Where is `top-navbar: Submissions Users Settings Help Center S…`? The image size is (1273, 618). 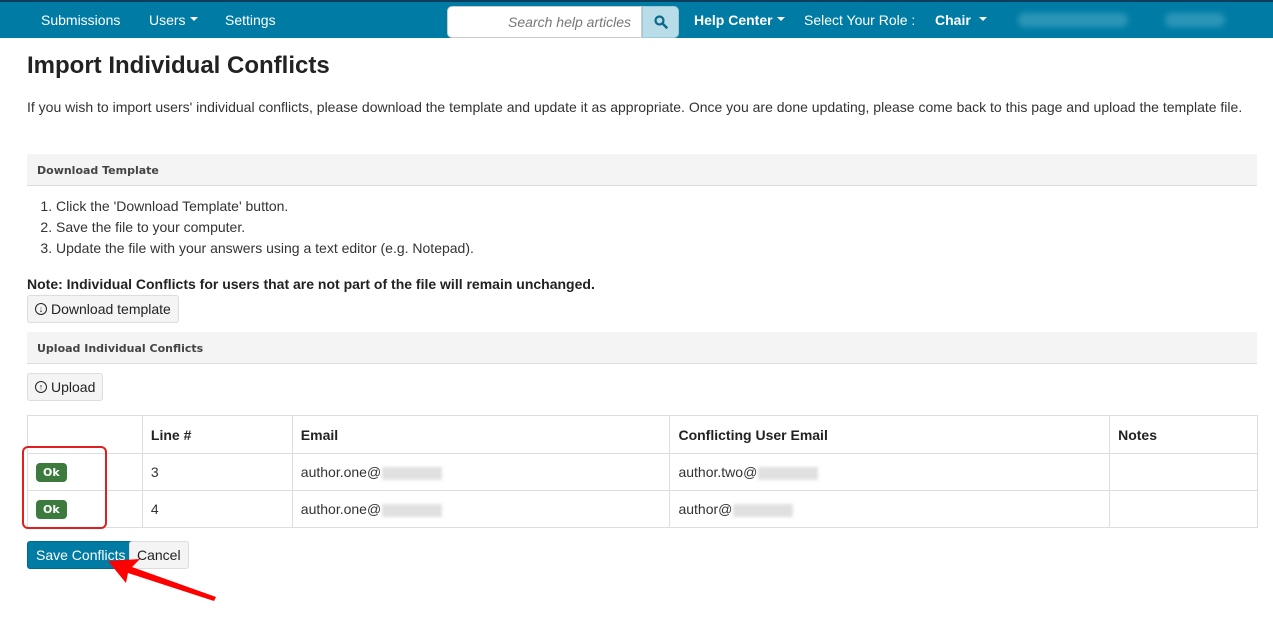
top-navbar: Submissions Users Settings Help Center S… is located at coordinates (636, 19).